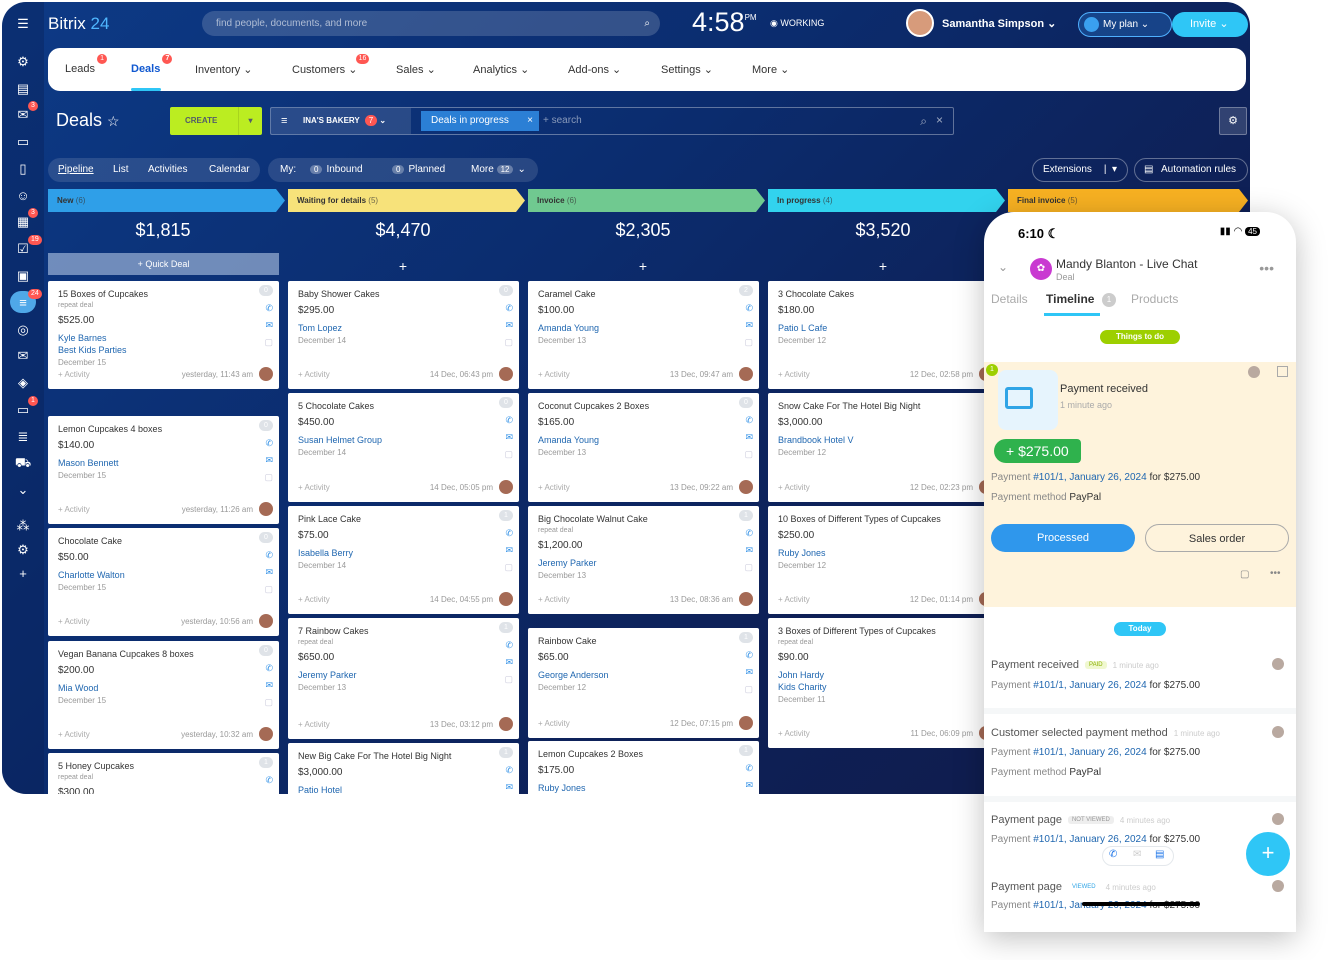  Describe the element at coordinates (167, 169) in the screenshot. I see `view-activities: Activities` at that location.